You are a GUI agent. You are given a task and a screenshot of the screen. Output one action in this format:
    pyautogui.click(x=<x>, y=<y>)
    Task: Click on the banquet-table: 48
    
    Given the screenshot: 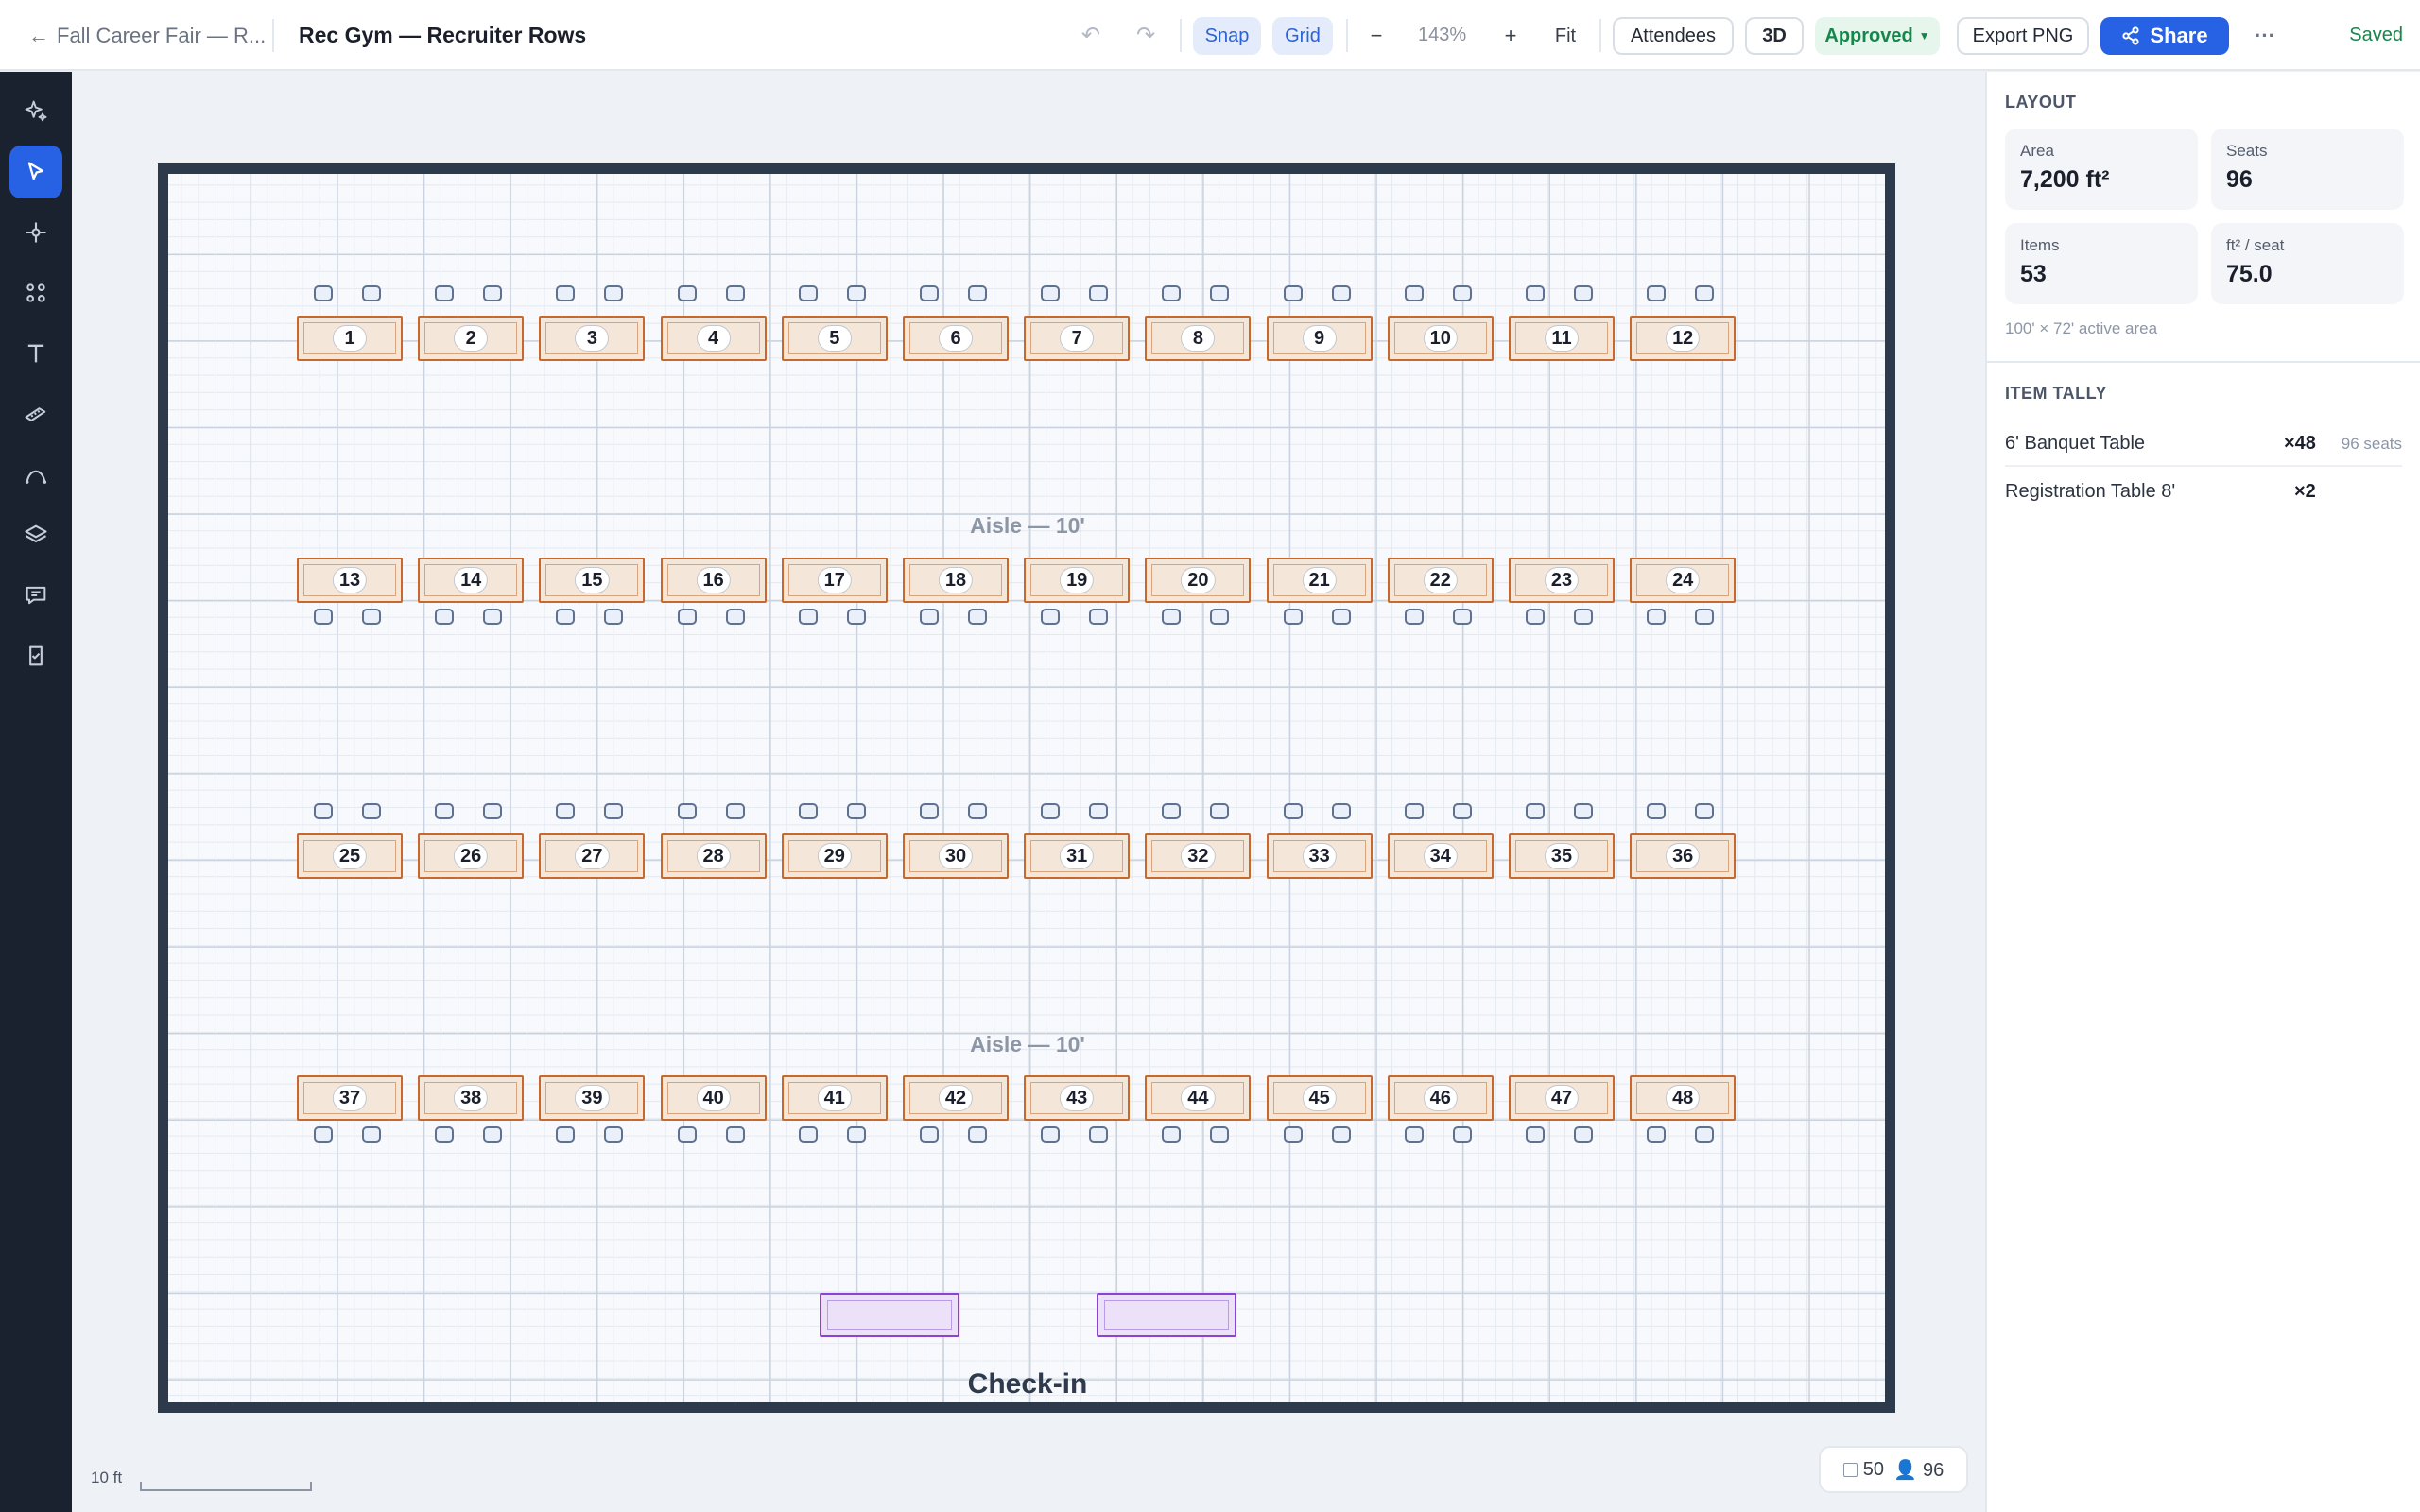 What is the action you would take?
    pyautogui.click(x=1683, y=1098)
    